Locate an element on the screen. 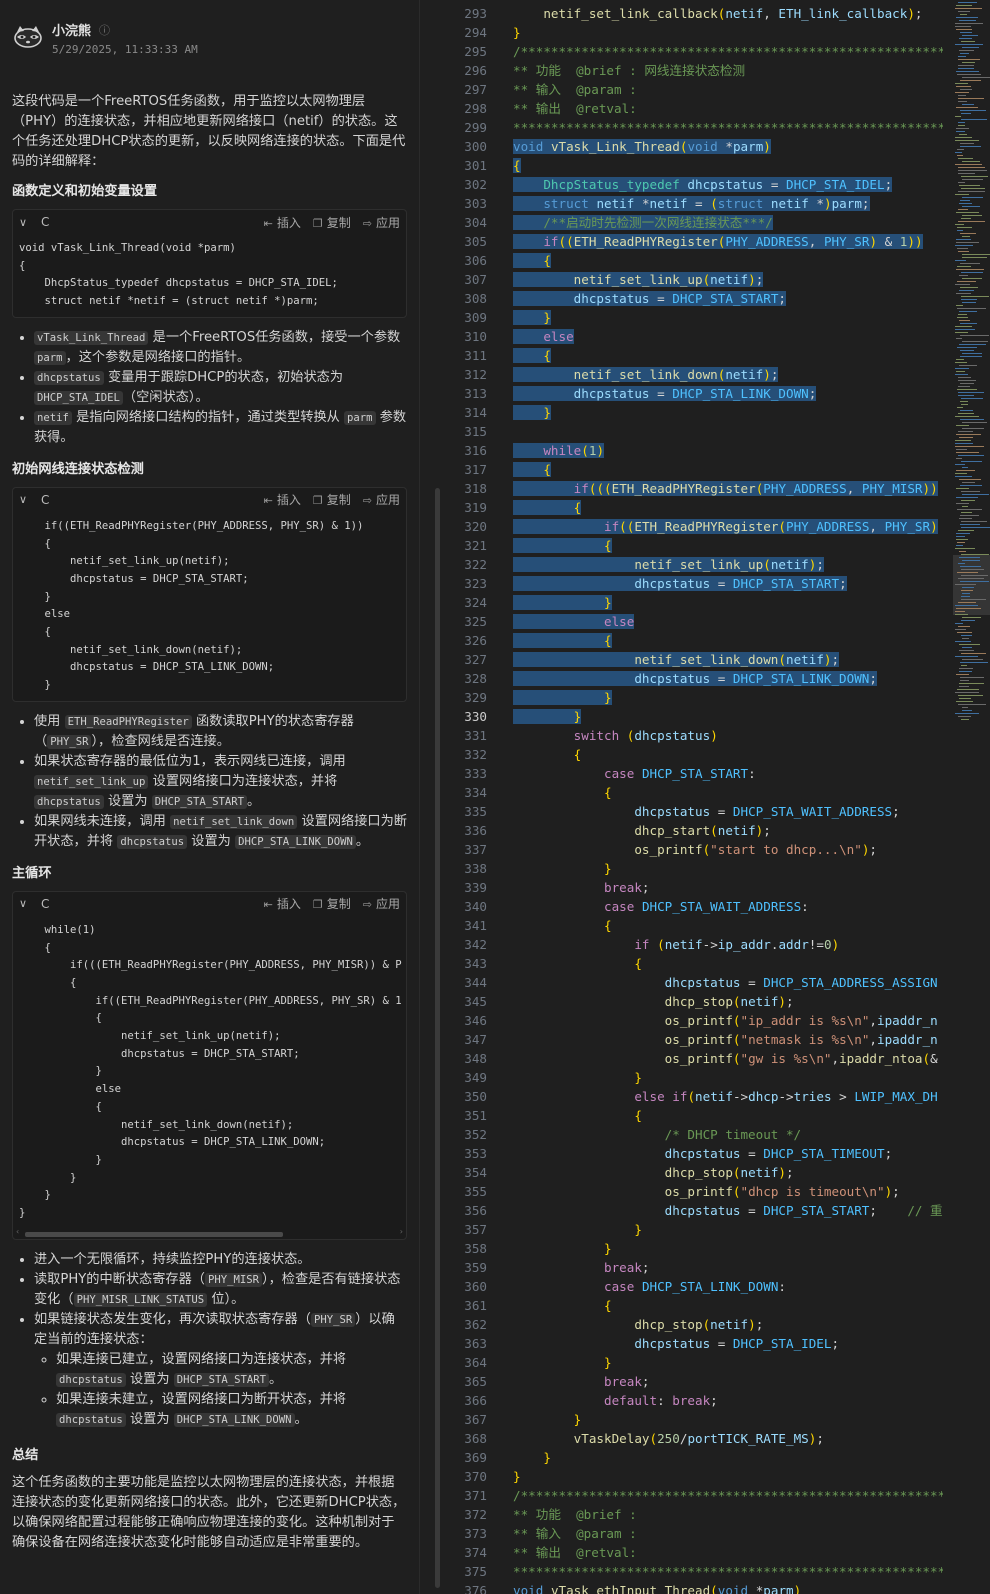  chat-scrollbar is located at coordinates (437, 797).